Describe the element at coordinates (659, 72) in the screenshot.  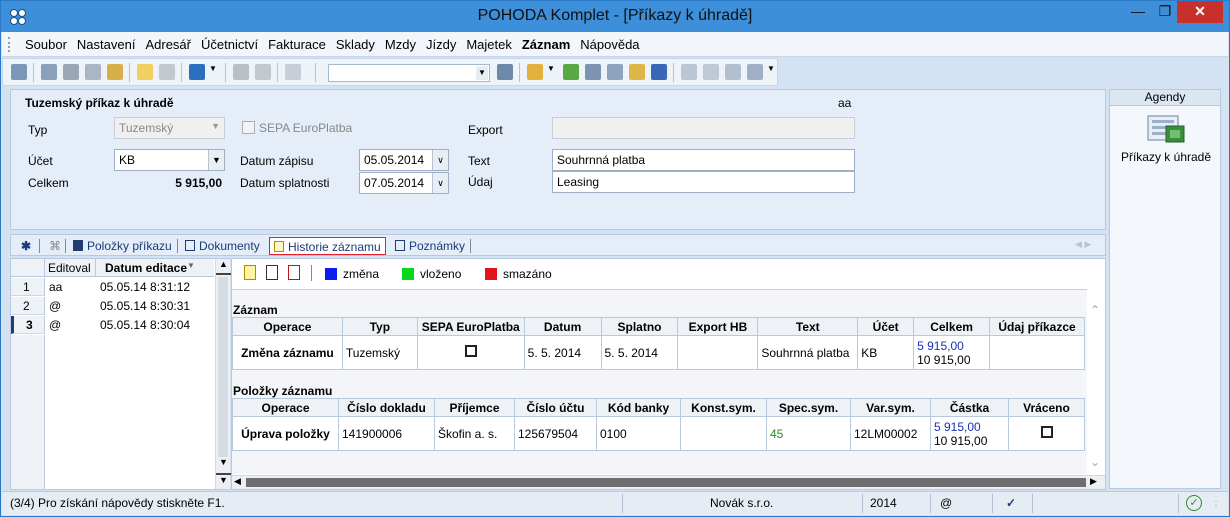
I see `iban-icon` at that location.